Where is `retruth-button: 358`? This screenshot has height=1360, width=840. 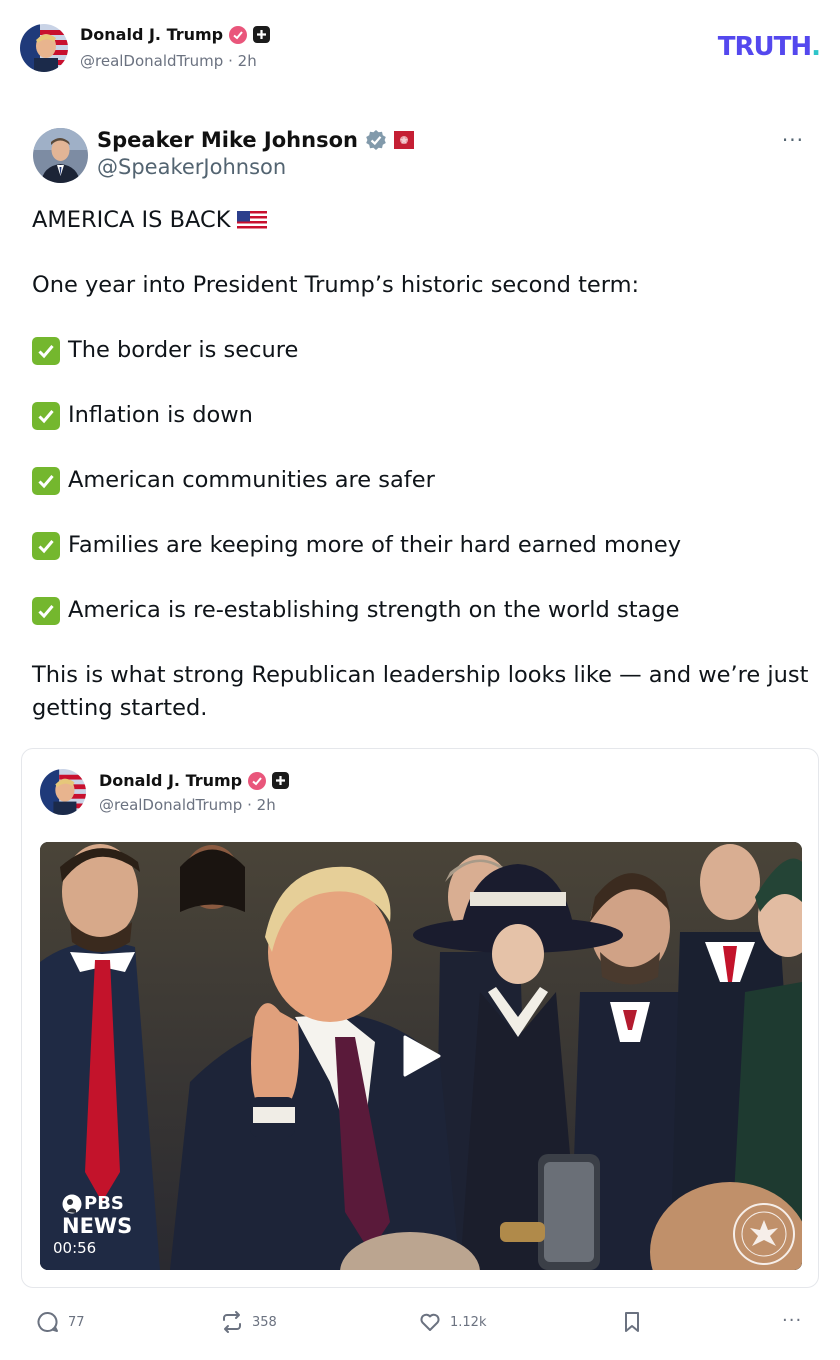 retruth-button: 358 is located at coordinates (248, 1322).